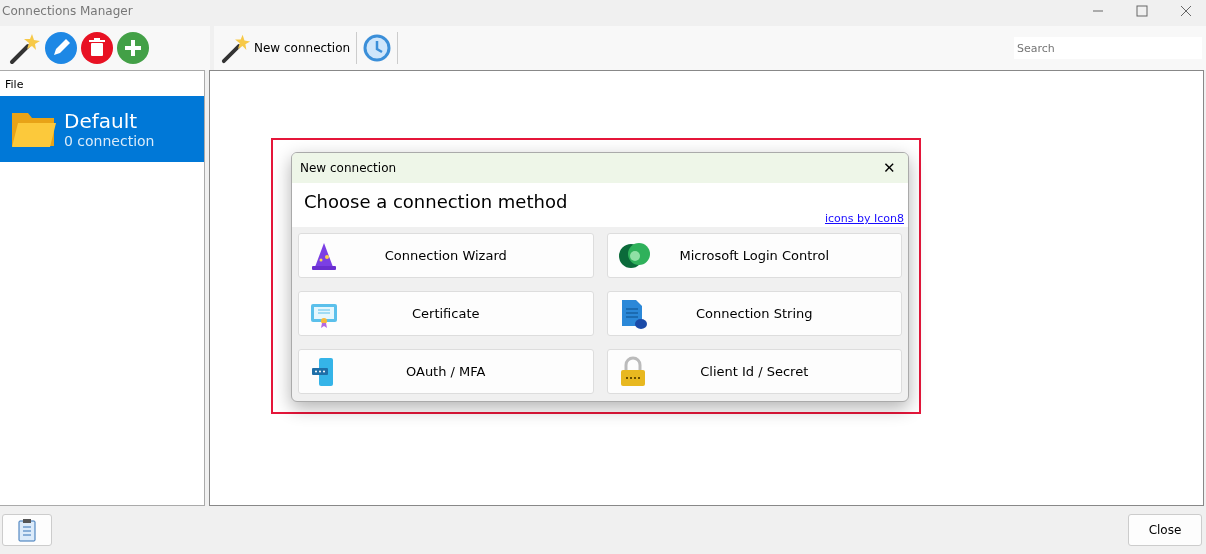 The height and width of the screenshot is (554, 1206). What do you see at coordinates (61, 48) in the screenshot?
I see `edit-icon` at bounding box center [61, 48].